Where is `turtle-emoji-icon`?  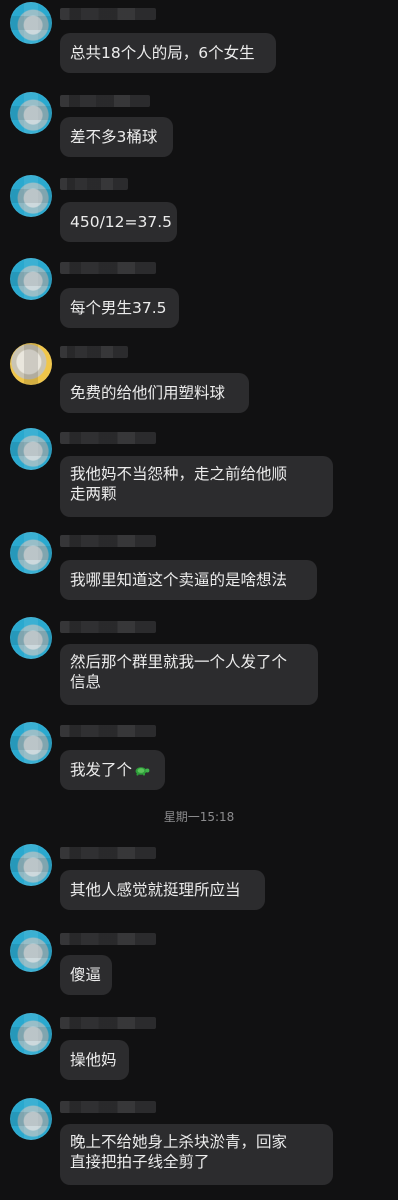 turtle-emoji-icon is located at coordinates (142, 771).